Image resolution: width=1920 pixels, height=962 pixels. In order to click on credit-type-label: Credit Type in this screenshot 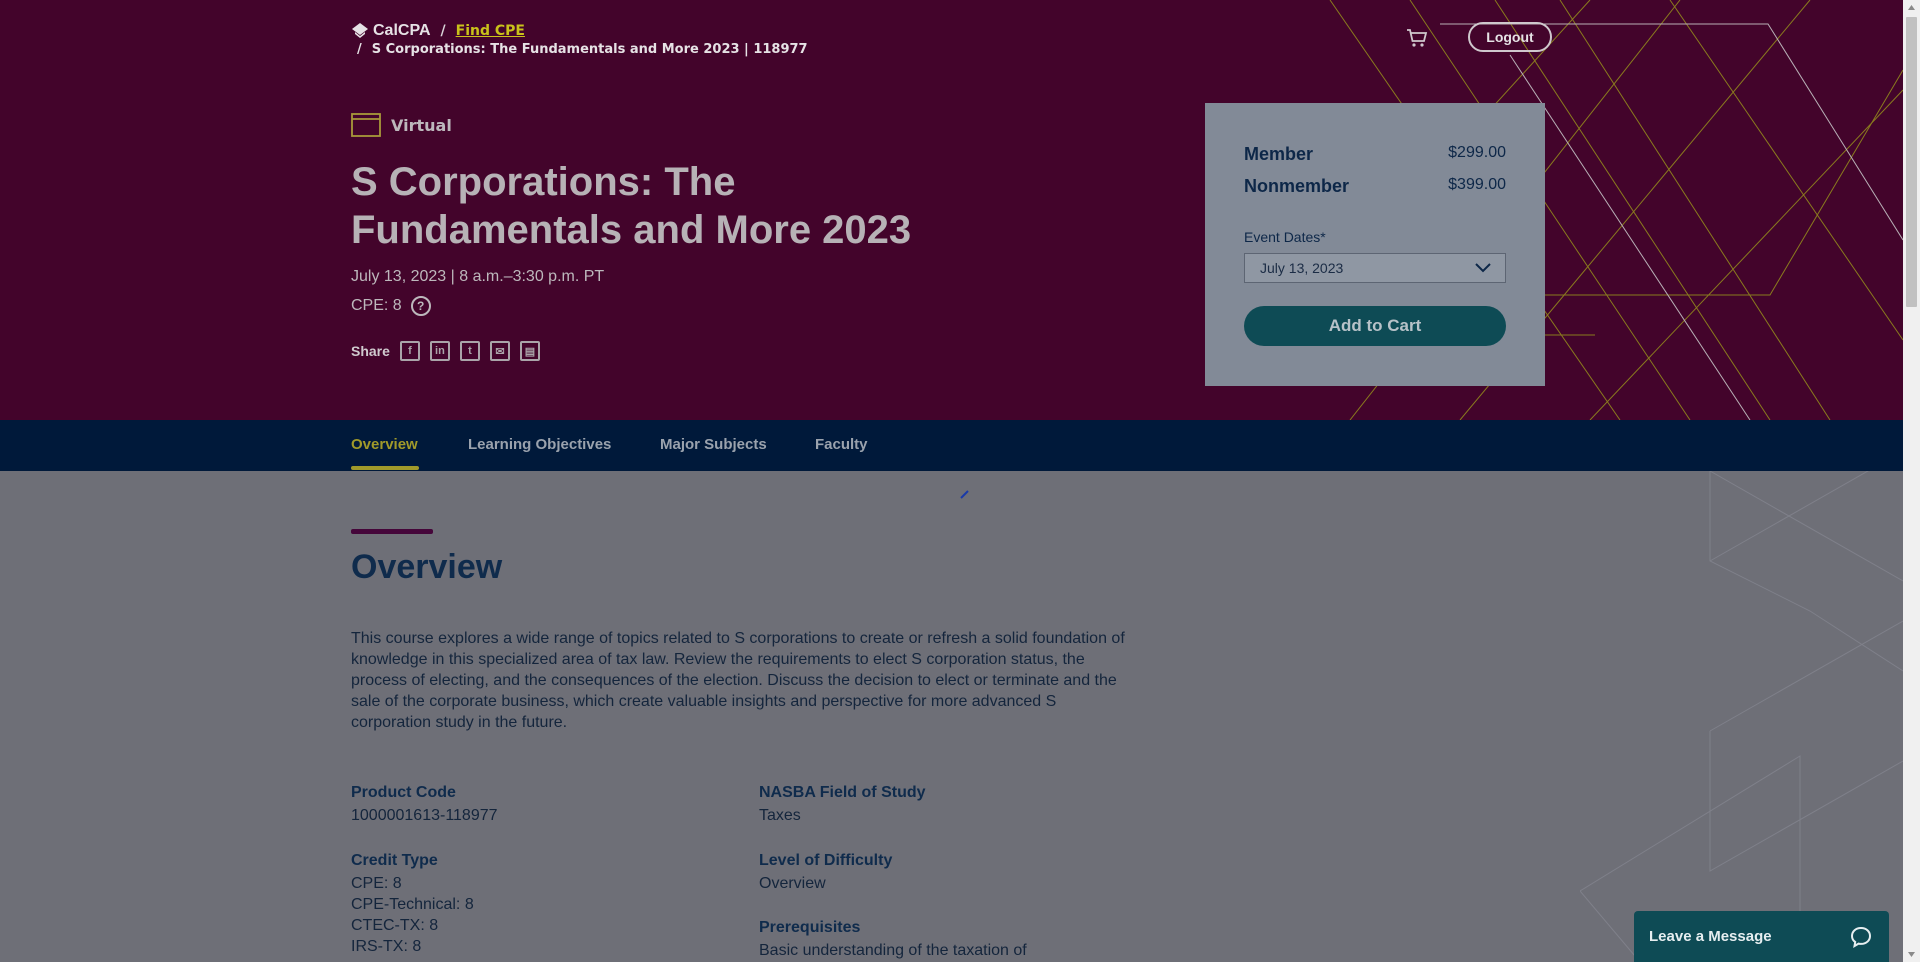, I will do `click(394, 860)`.